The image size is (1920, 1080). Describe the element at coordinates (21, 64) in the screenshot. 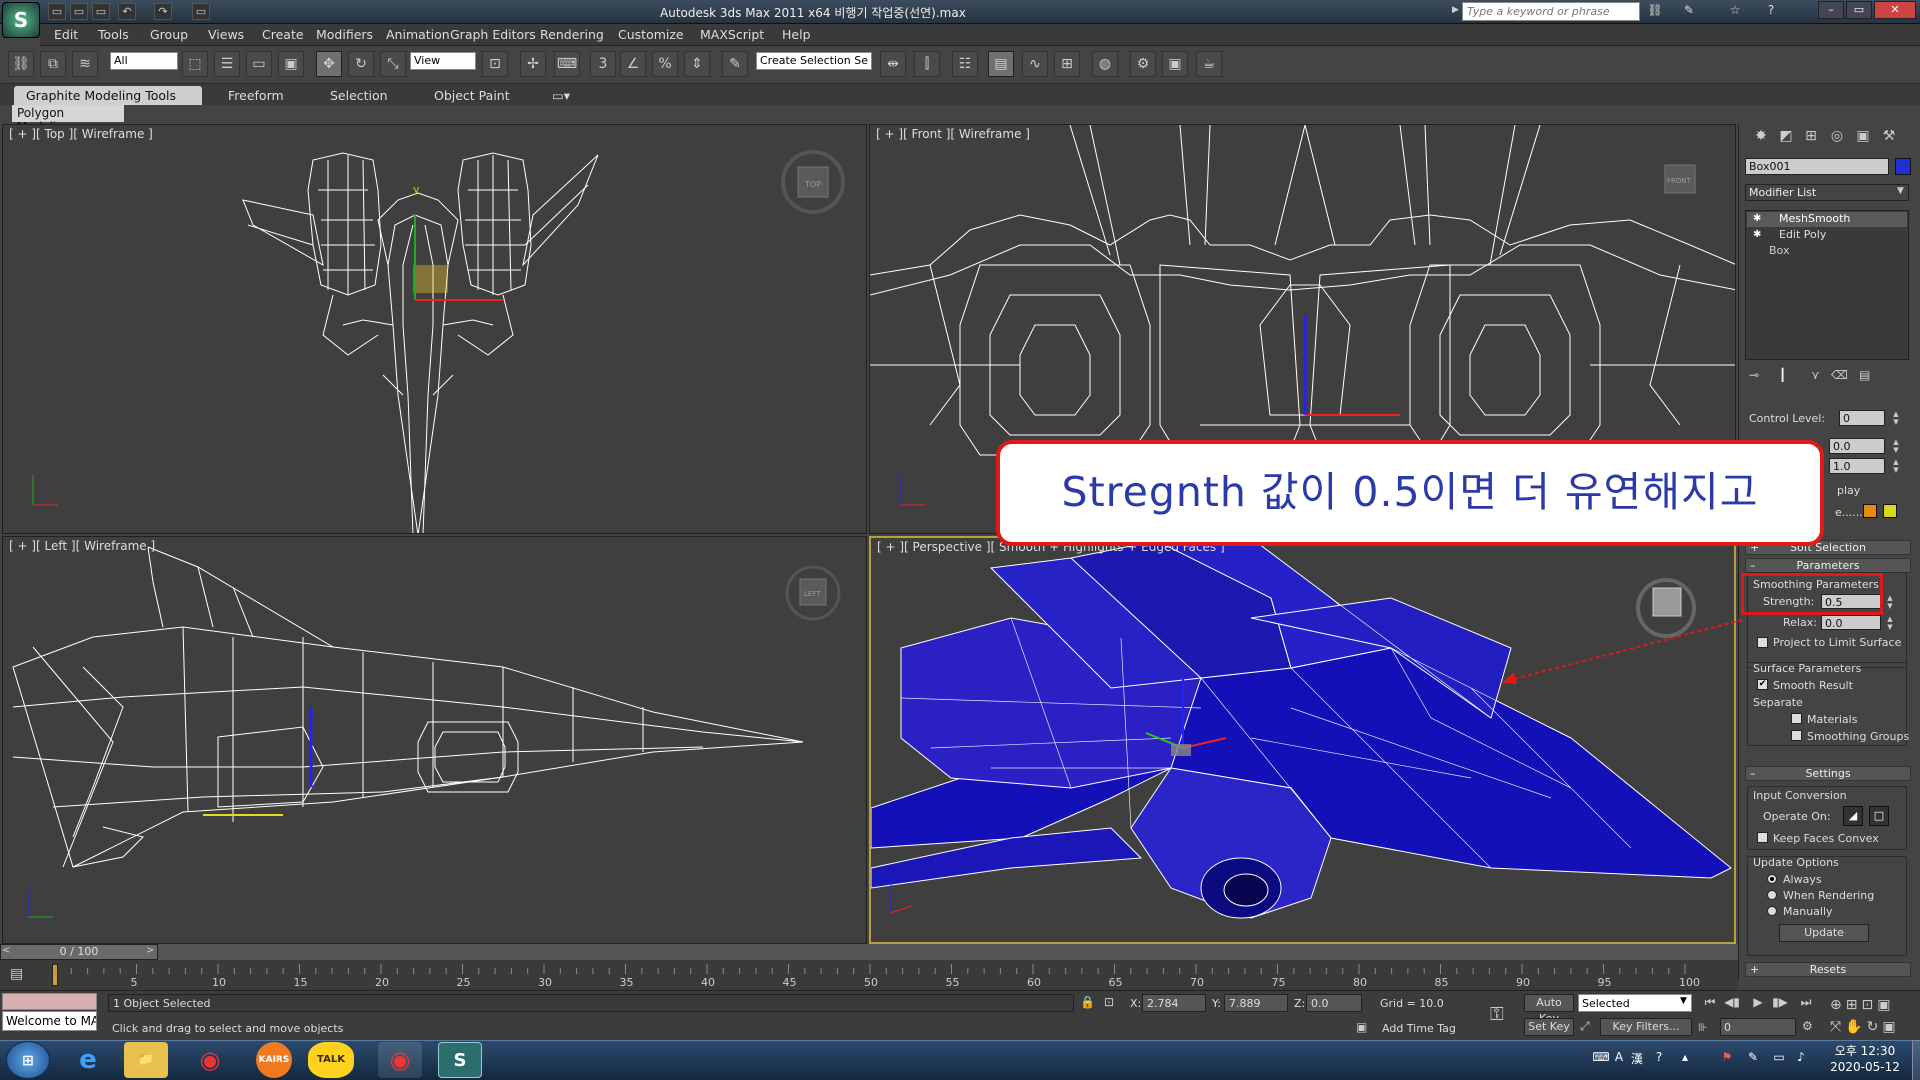

I see `link-icon: ⛓` at that location.